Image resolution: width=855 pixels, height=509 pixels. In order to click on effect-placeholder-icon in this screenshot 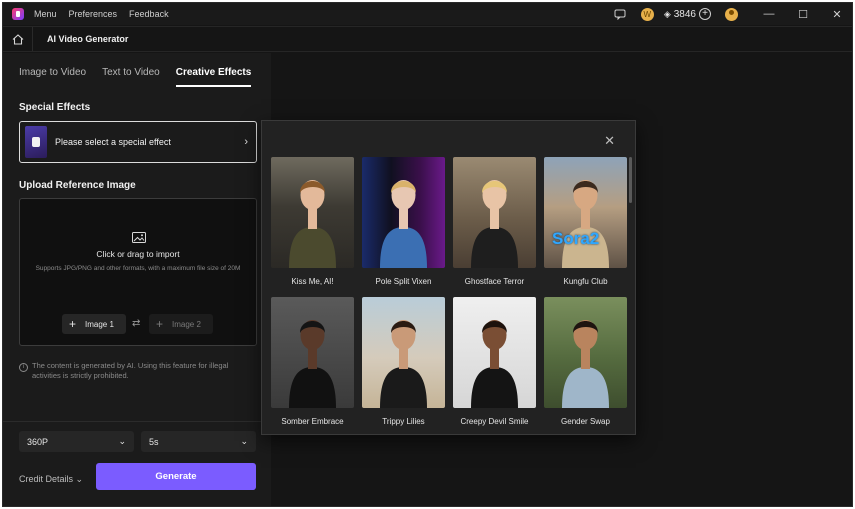, I will do `click(36, 142)`.